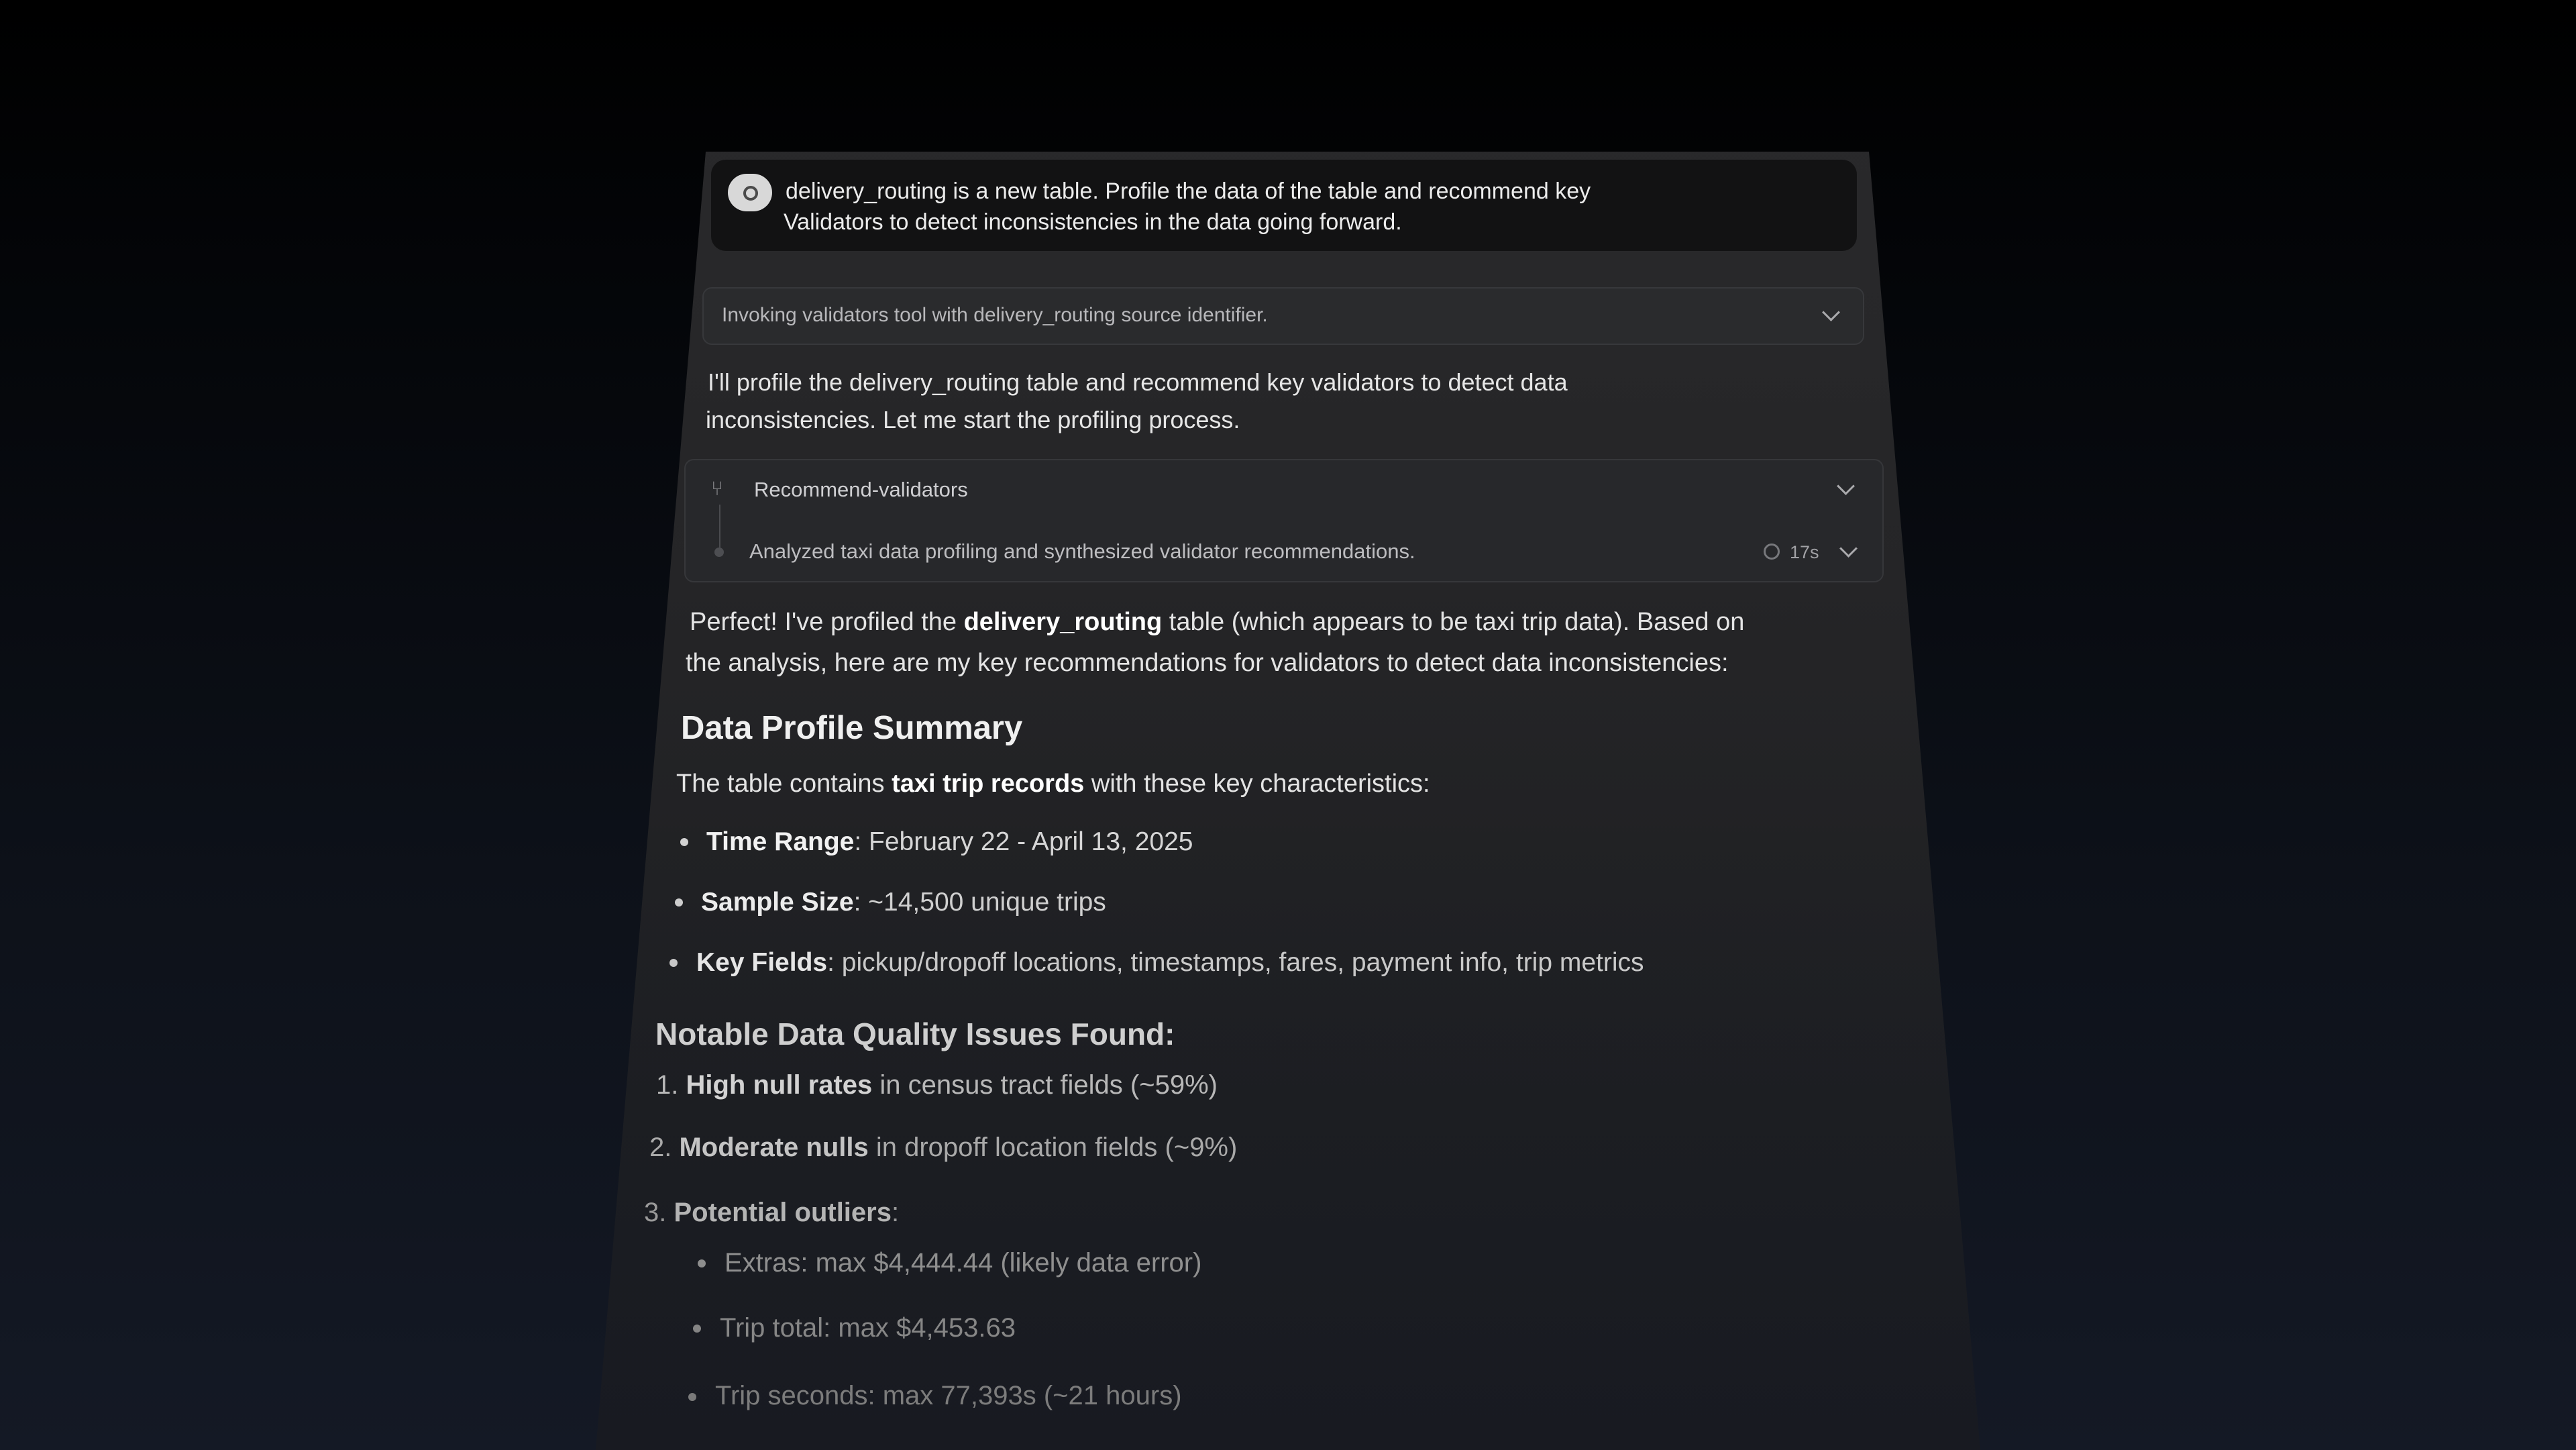 The width and height of the screenshot is (2576, 1450). What do you see at coordinates (948, 1395) in the screenshot?
I see `outlier-item: Trip seconds: max 77,393s (~21 hours)` at bounding box center [948, 1395].